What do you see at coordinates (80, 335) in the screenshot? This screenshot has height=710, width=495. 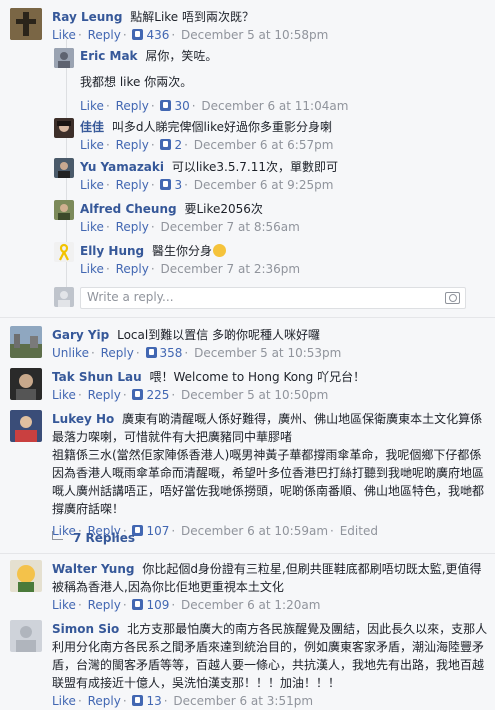 I see `commenter-name: Gary Yip` at bounding box center [80, 335].